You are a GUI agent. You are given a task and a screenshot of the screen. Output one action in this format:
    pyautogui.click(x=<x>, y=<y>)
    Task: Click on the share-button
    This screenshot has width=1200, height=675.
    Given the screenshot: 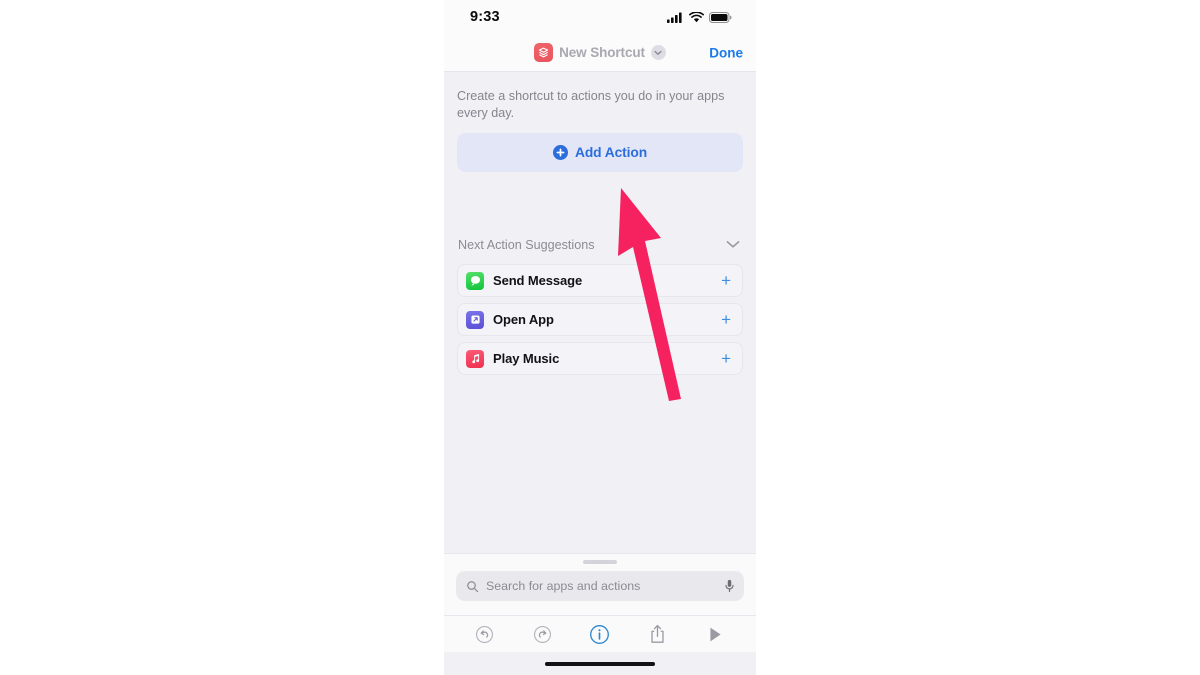 What is the action you would take?
    pyautogui.click(x=658, y=634)
    